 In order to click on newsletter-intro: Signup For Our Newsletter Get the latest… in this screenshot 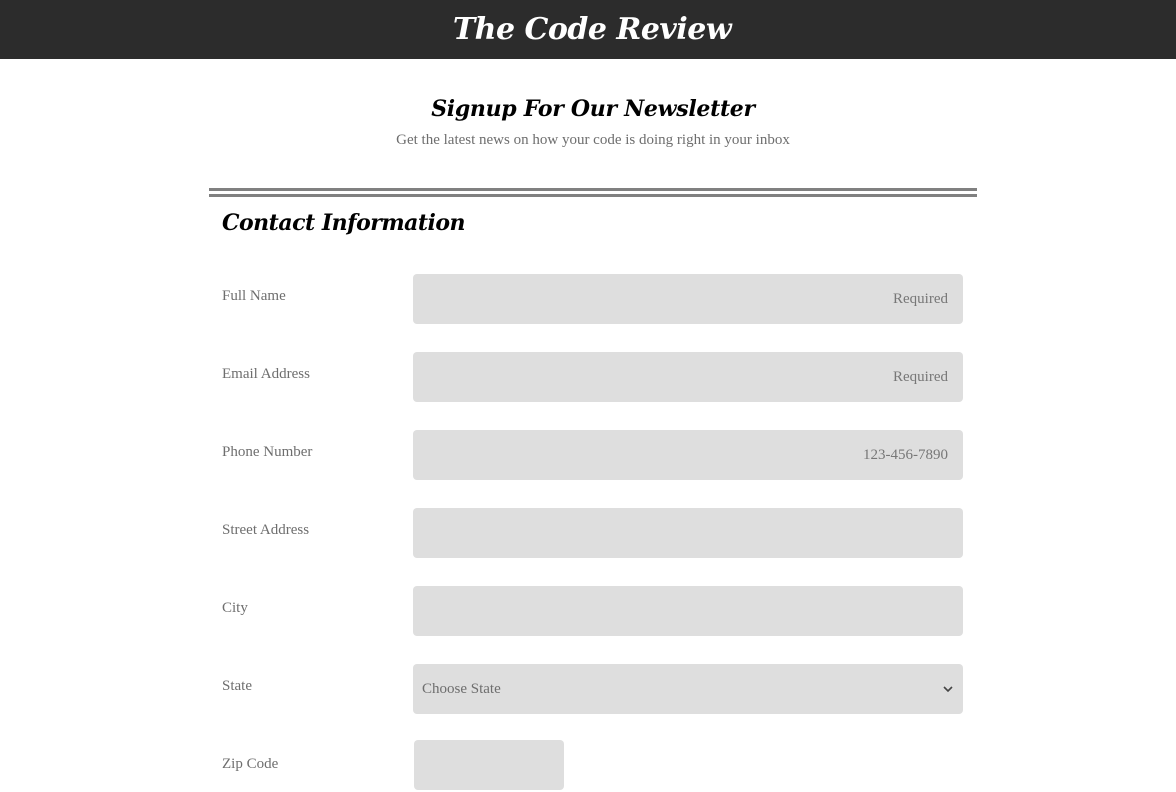, I will do `click(588, 122)`.